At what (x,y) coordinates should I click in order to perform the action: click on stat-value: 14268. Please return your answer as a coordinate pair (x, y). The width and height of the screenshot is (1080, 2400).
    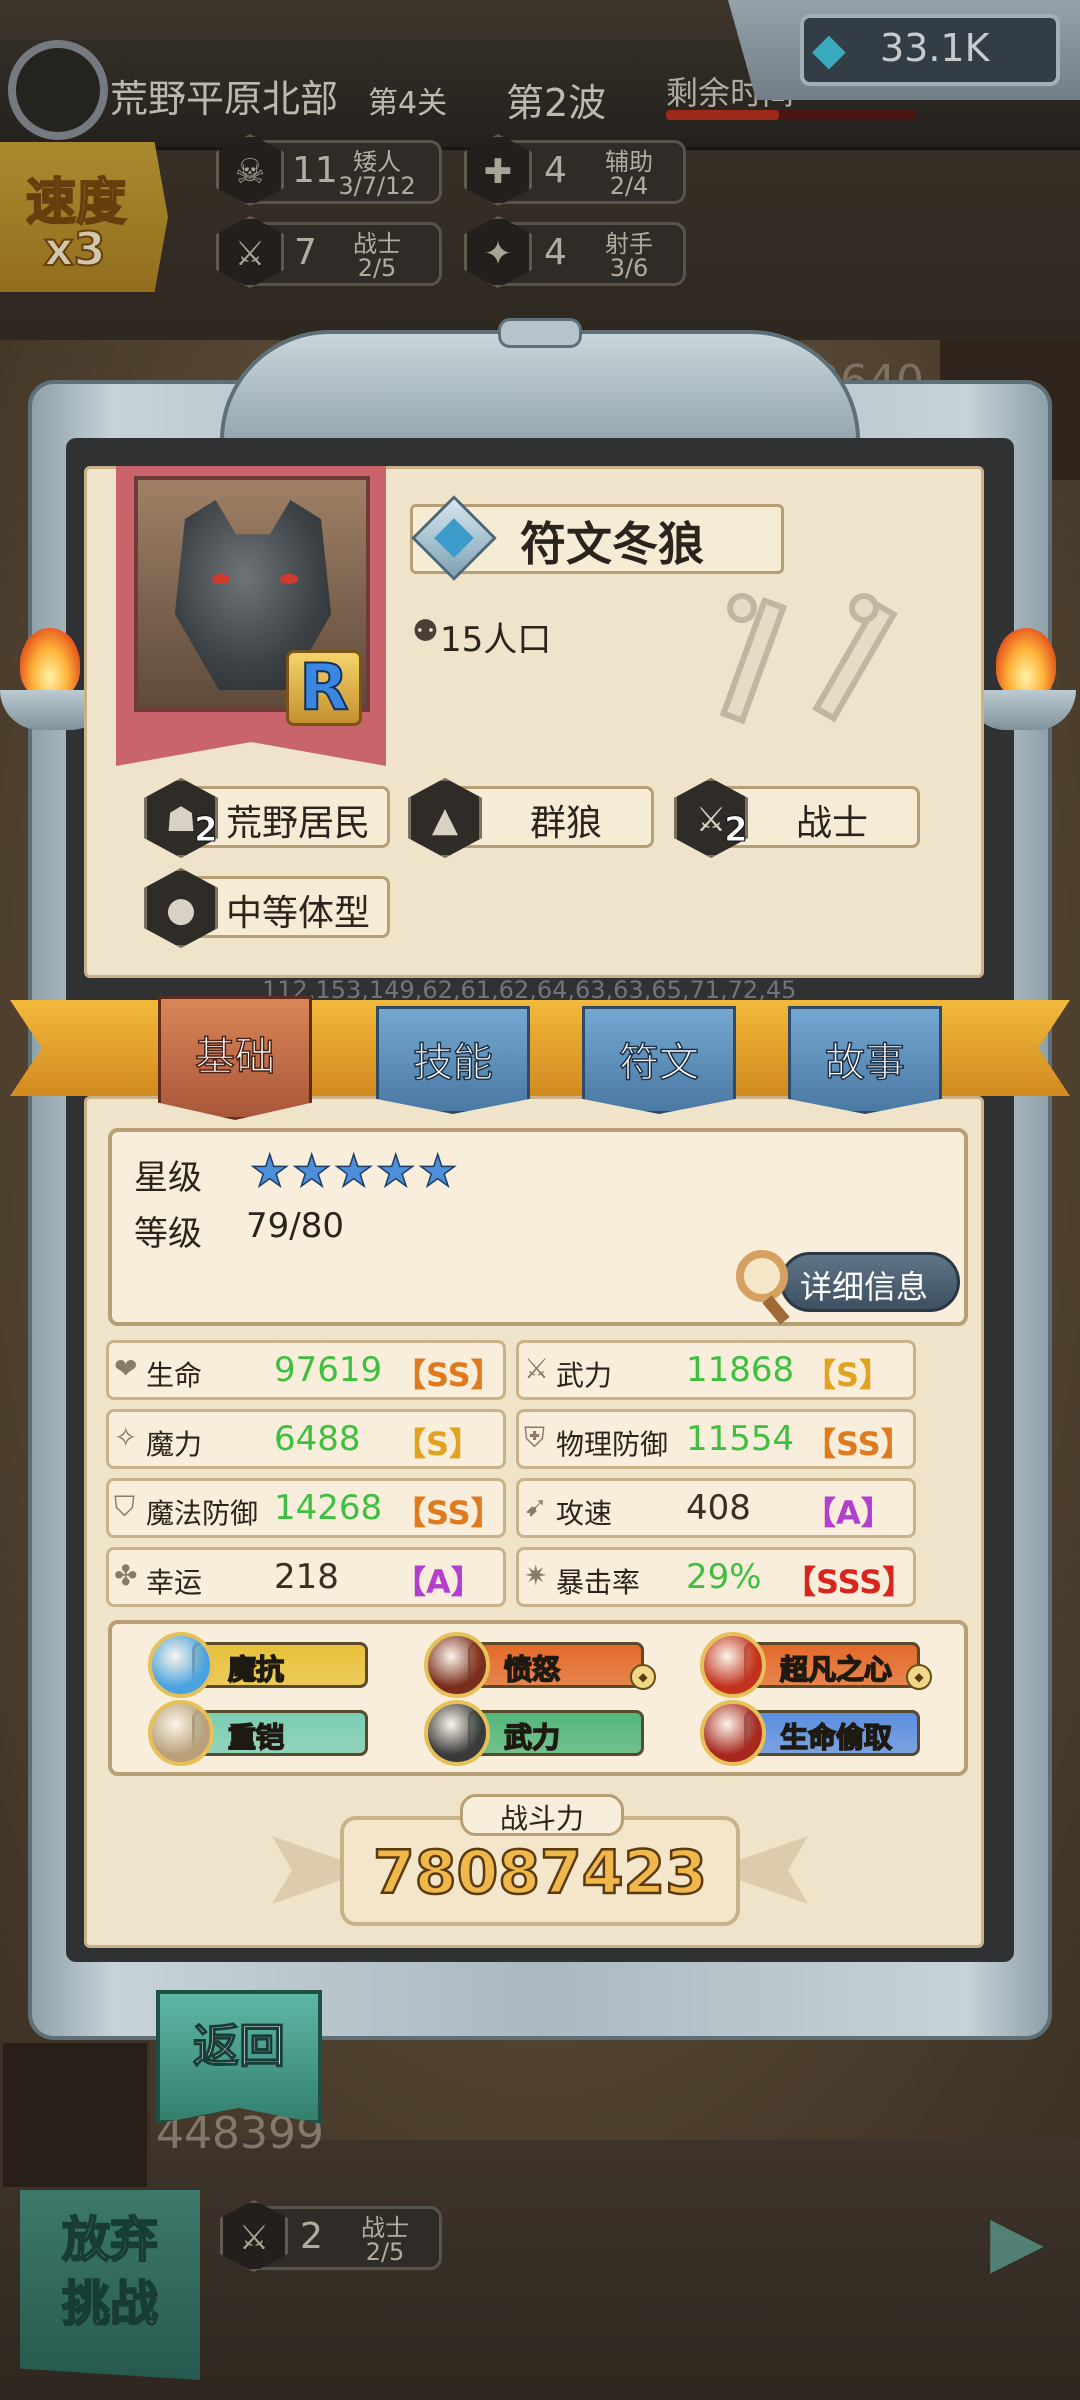
    Looking at the image, I should click on (328, 1508).